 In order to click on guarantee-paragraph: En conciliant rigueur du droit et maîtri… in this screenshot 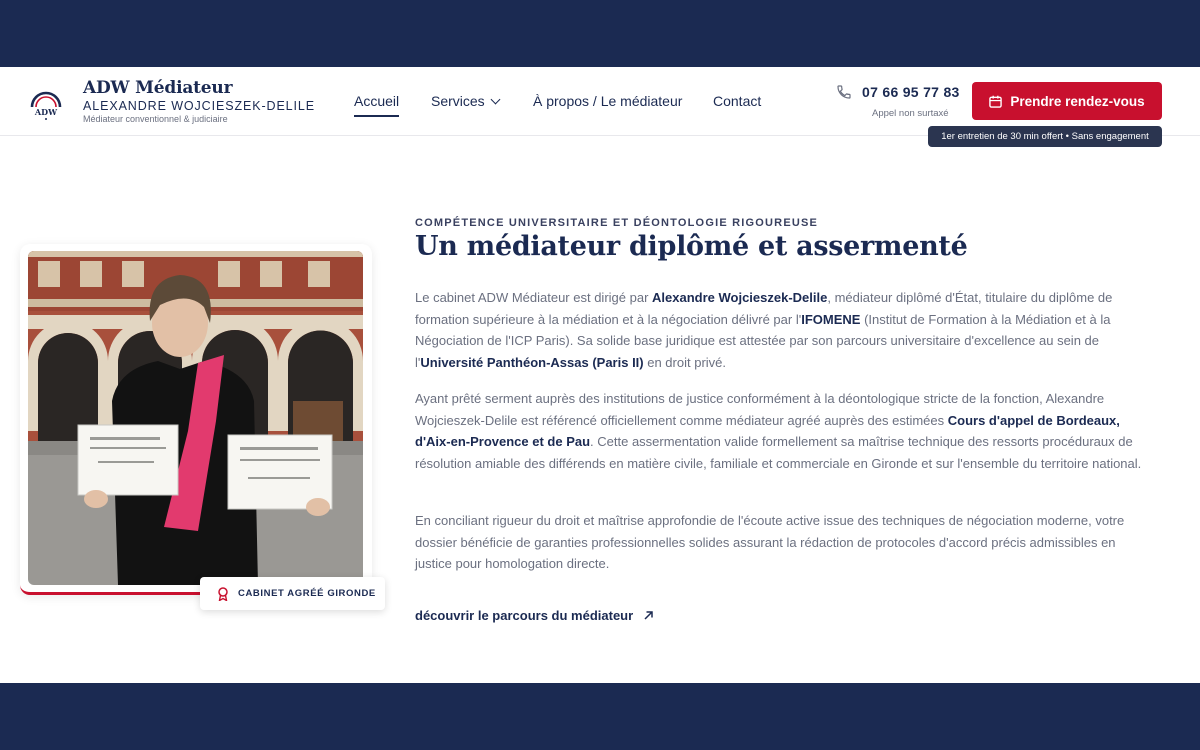, I will do `click(770, 542)`.